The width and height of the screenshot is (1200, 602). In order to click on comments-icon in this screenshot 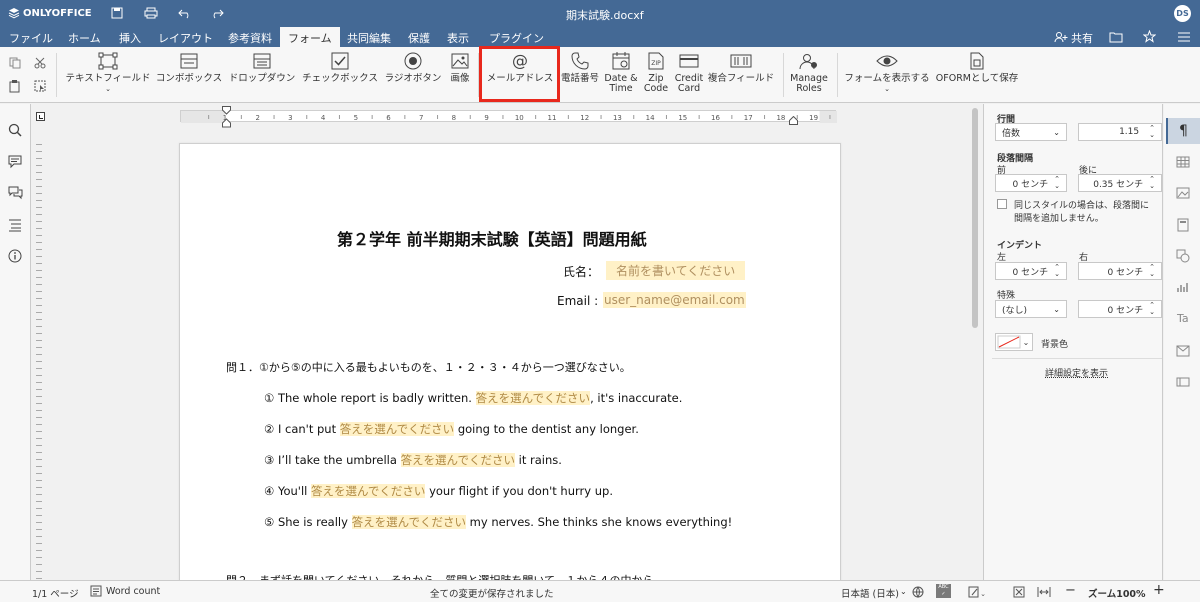, I will do `click(15, 163)`.